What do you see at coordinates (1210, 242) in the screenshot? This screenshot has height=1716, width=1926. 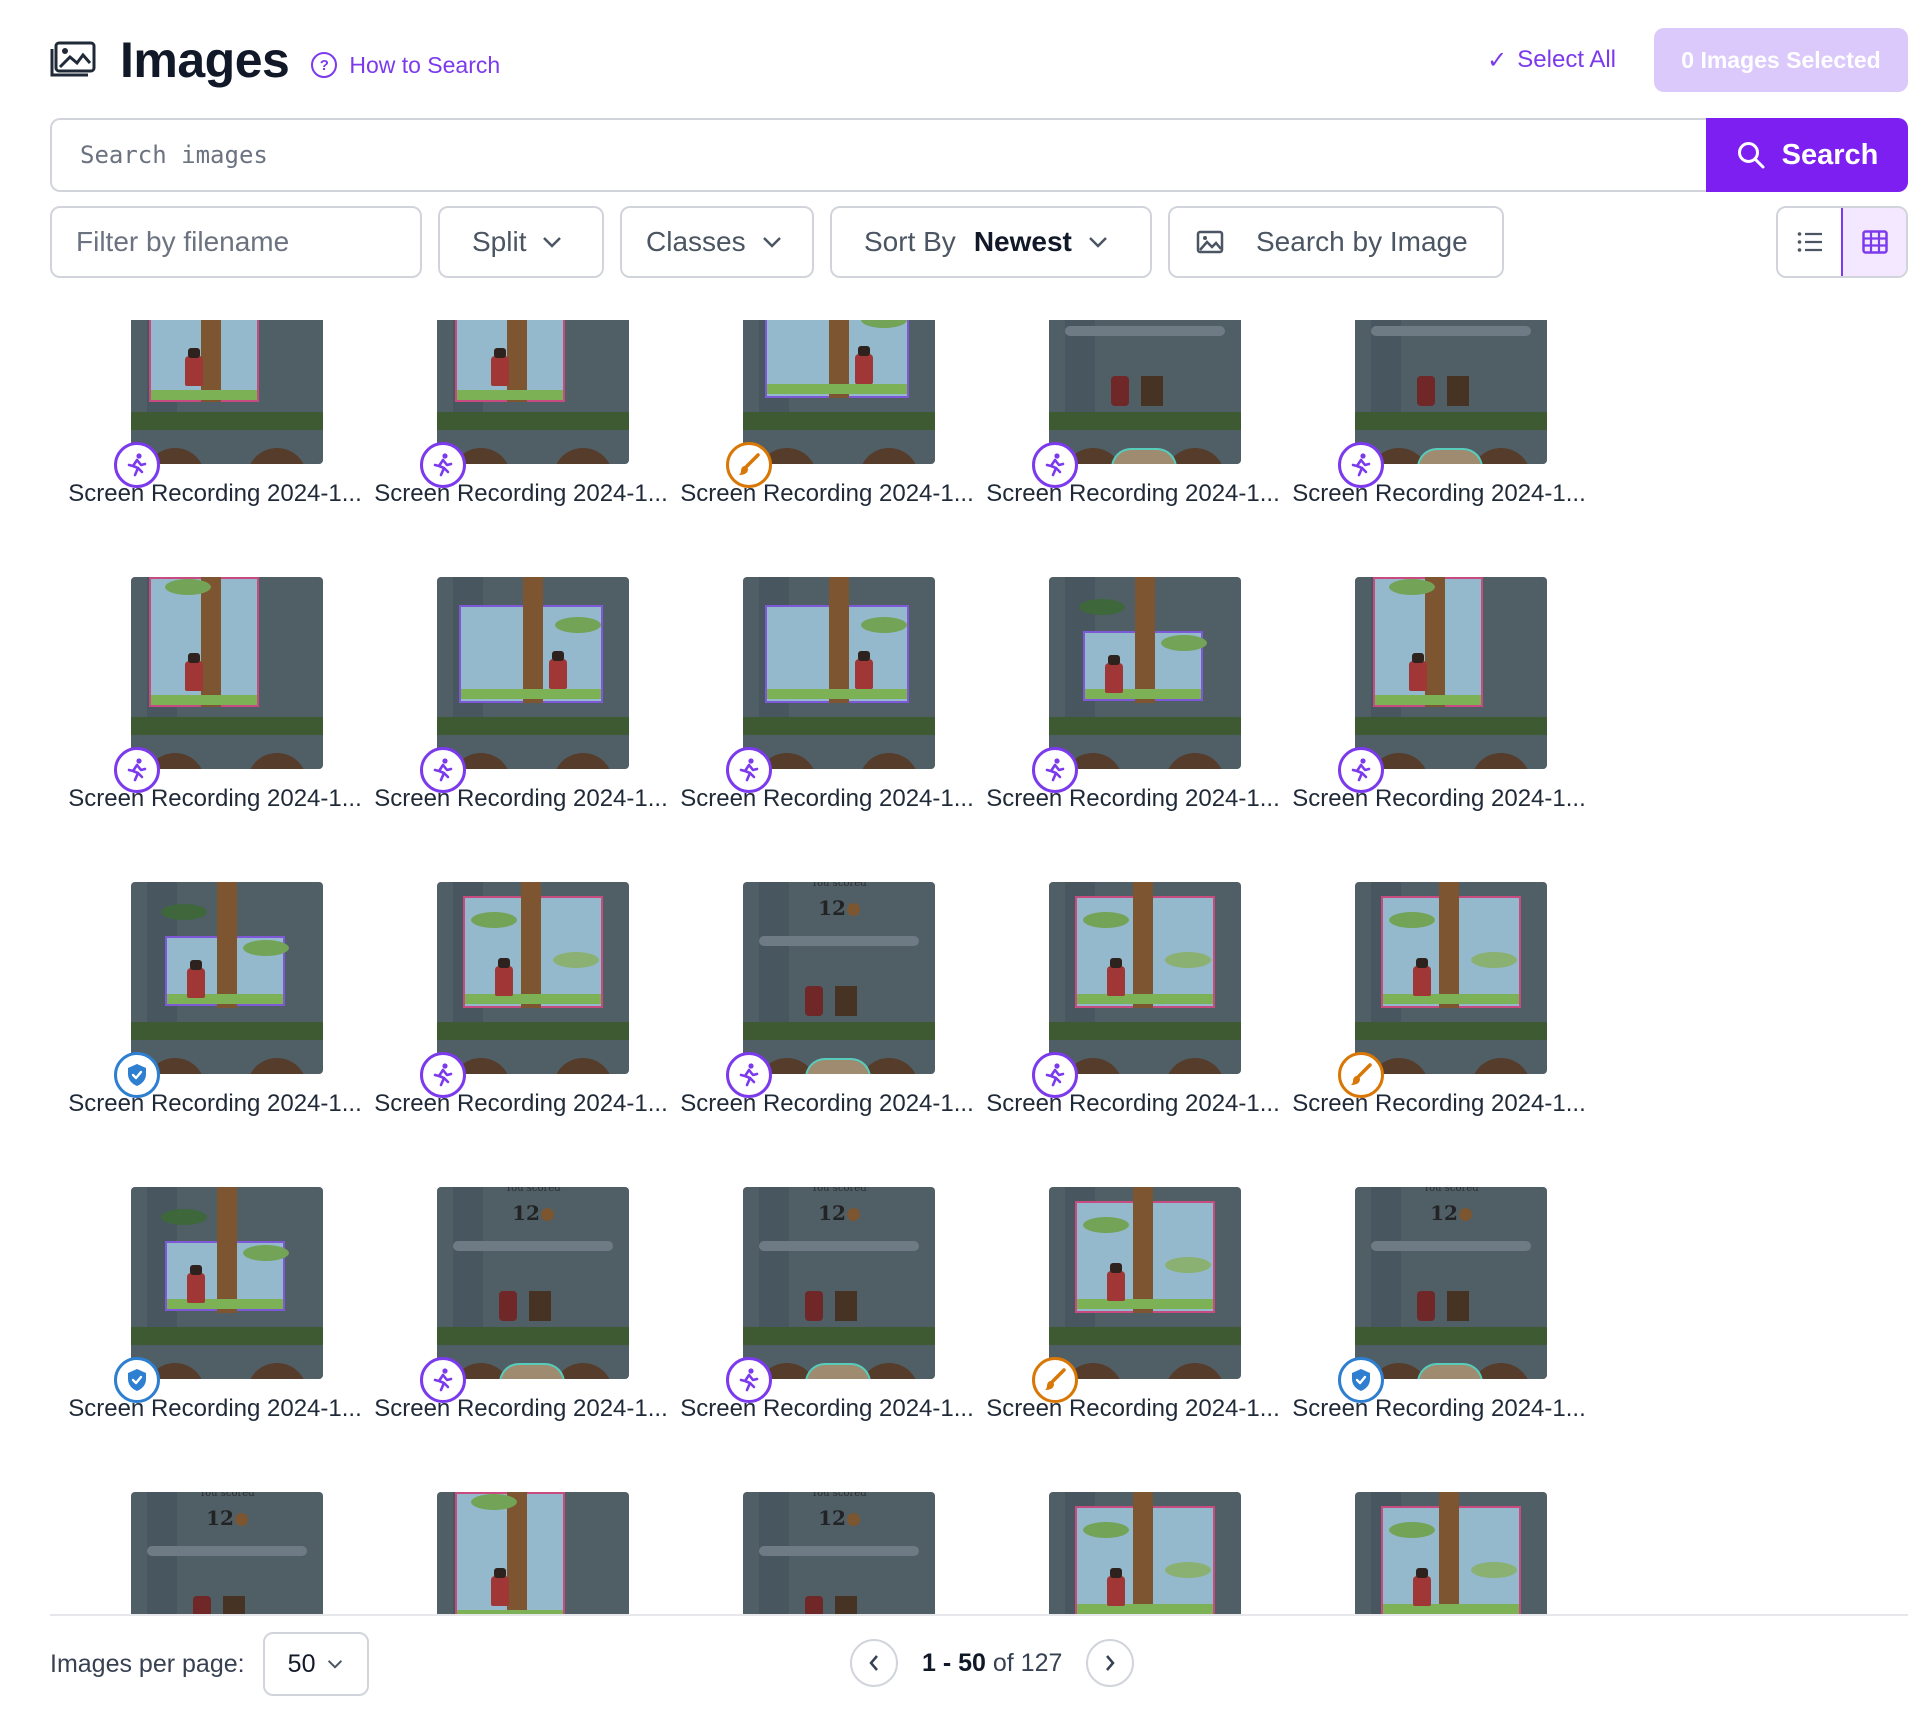 I see `image-icon` at bounding box center [1210, 242].